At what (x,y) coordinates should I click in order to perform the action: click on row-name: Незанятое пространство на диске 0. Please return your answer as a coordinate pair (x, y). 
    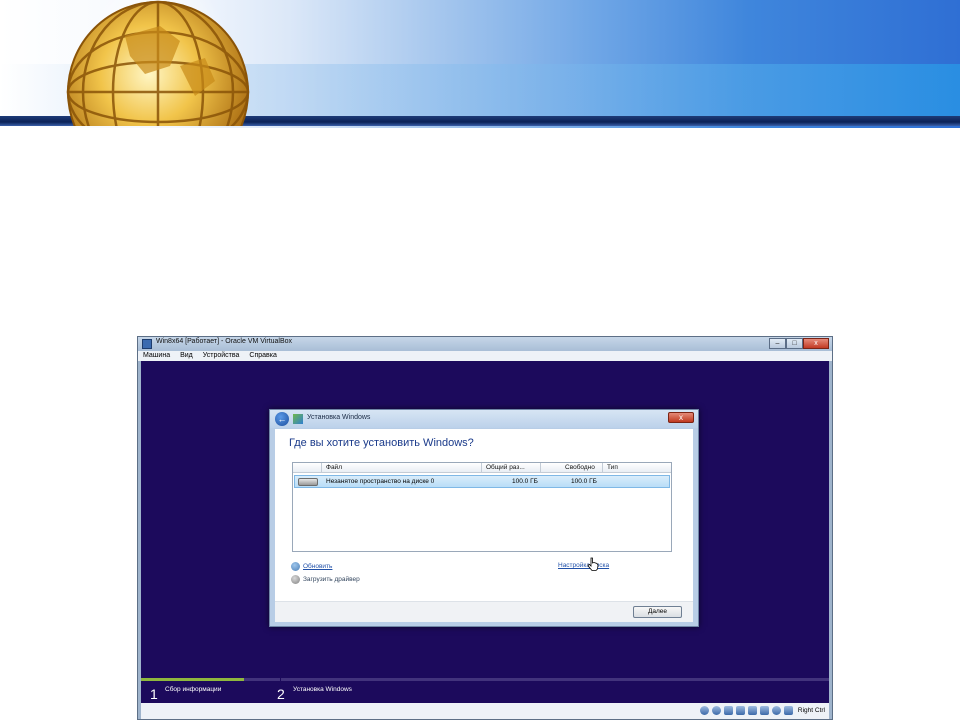
    Looking at the image, I should click on (380, 481).